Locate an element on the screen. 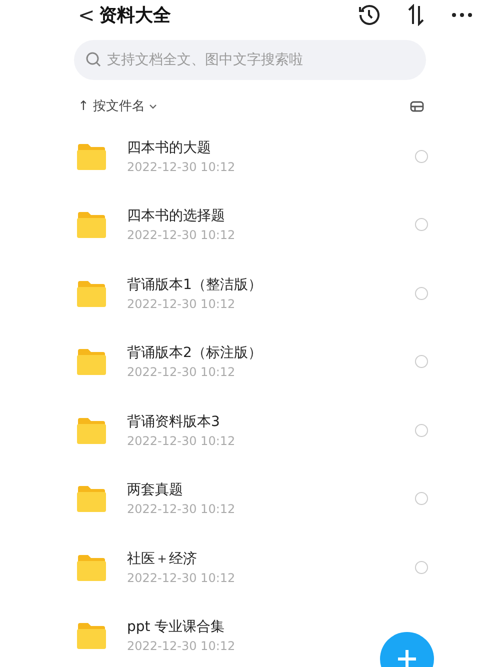 The width and height of the screenshot is (500, 667). view-toggle-icon is located at coordinates (417, 106).